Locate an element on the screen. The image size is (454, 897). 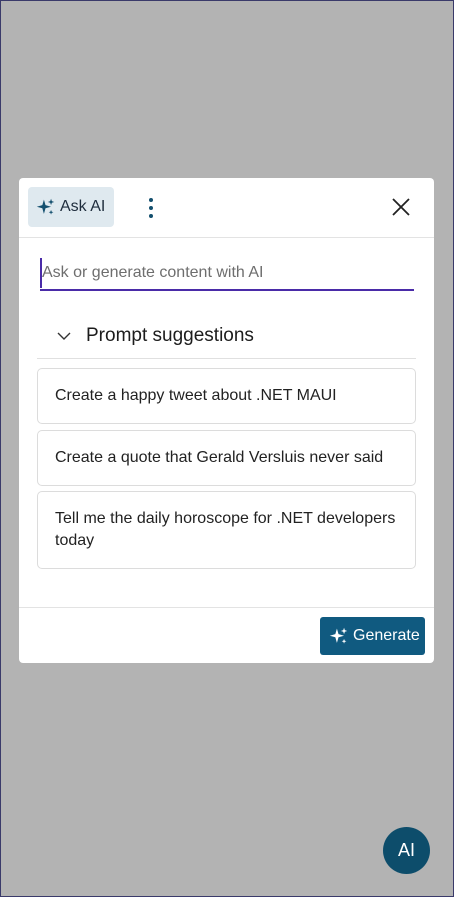
generate-button: Generate is located at coordinates (372, 636).